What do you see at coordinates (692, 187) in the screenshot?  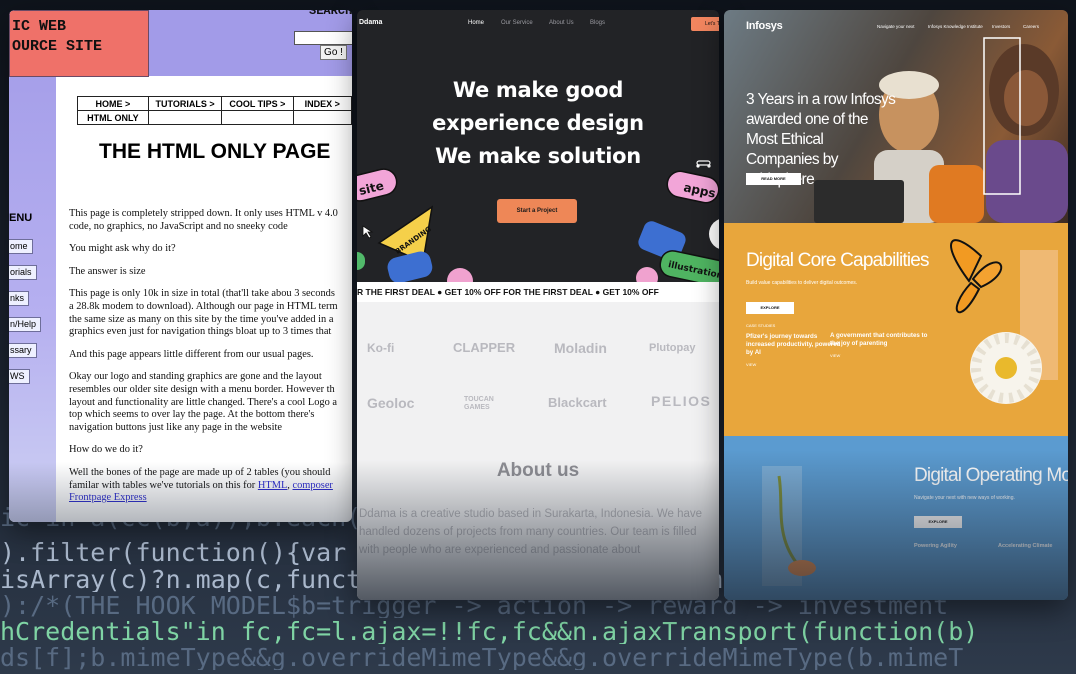 I see `apps-sticker: apps` at bounding box center [692, 187].